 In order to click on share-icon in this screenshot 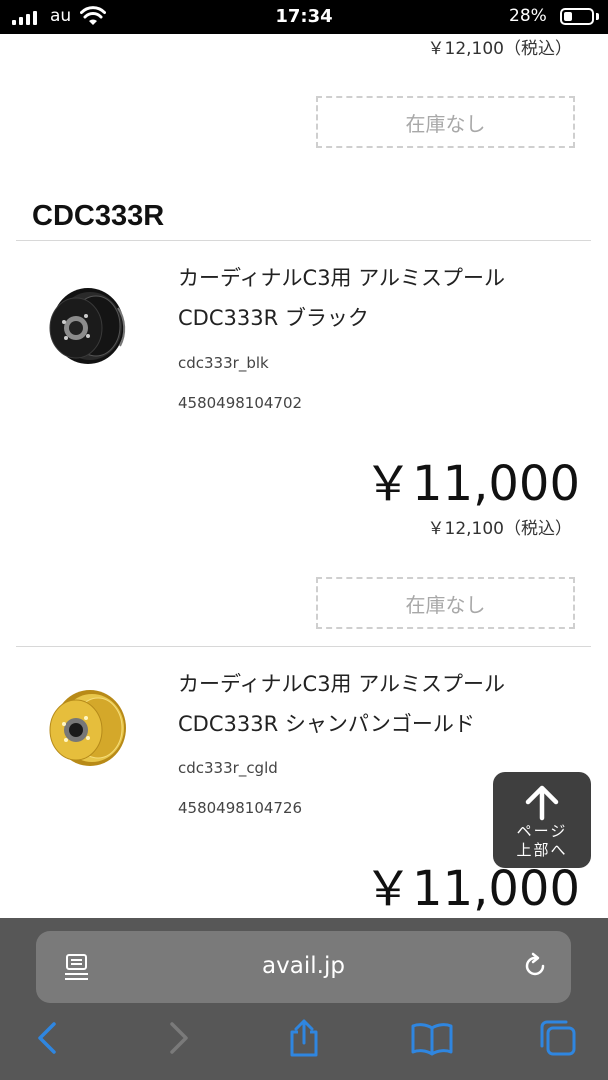, I will do `click(304, 1038)`.